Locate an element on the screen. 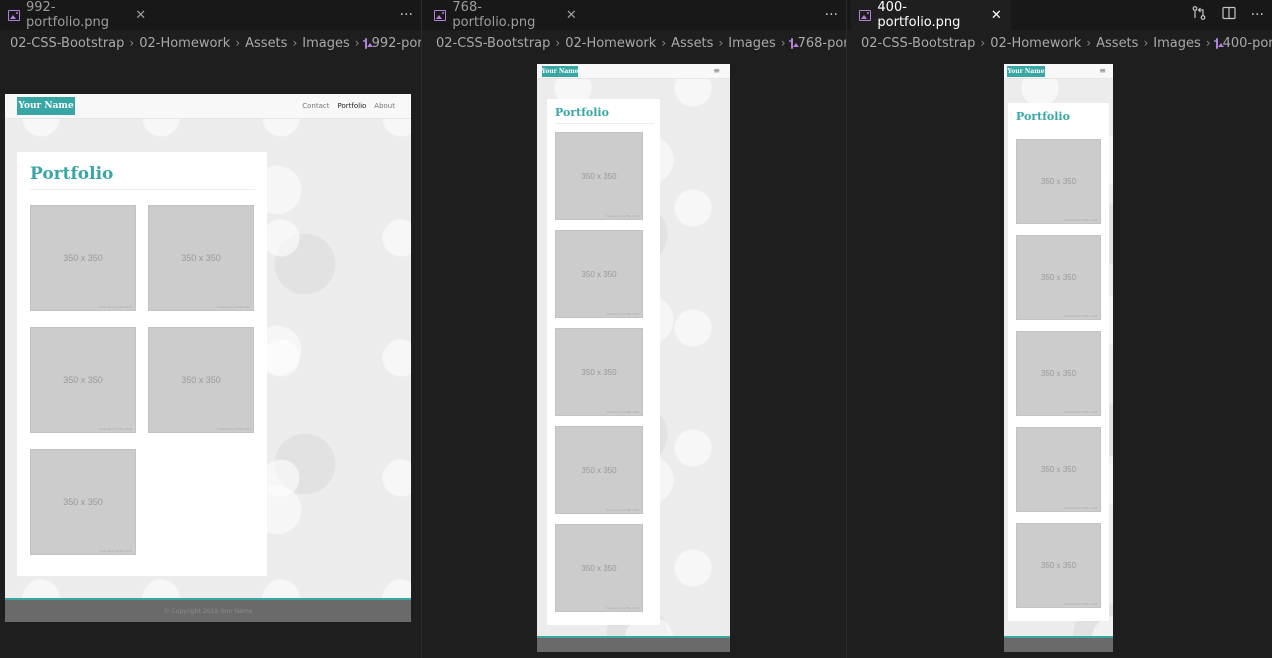  nav-link-contact: Contact is located at coordinates (315, 106).